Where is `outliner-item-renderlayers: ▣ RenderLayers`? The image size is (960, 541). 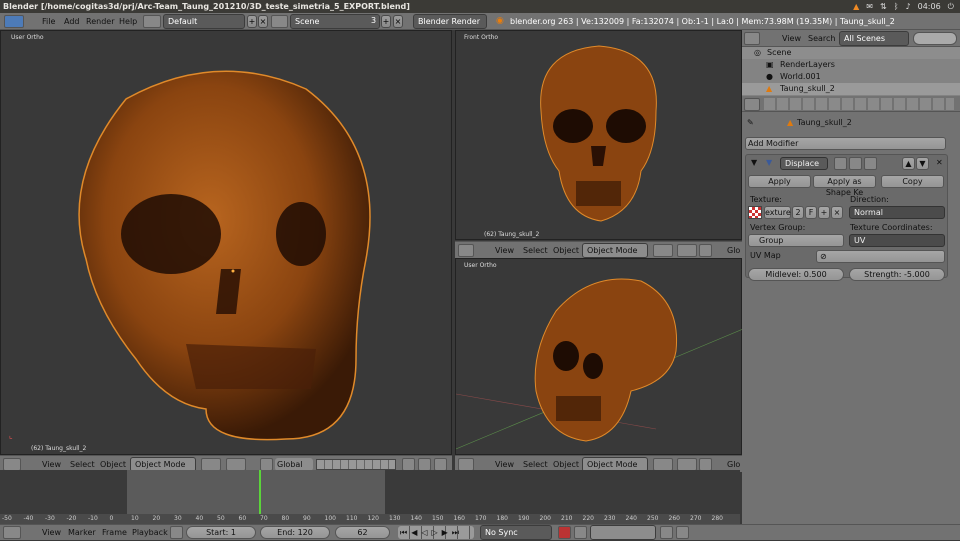 outliner-item-renderlayers: ▣ RenderLayers is located at coordinates (851, 65).